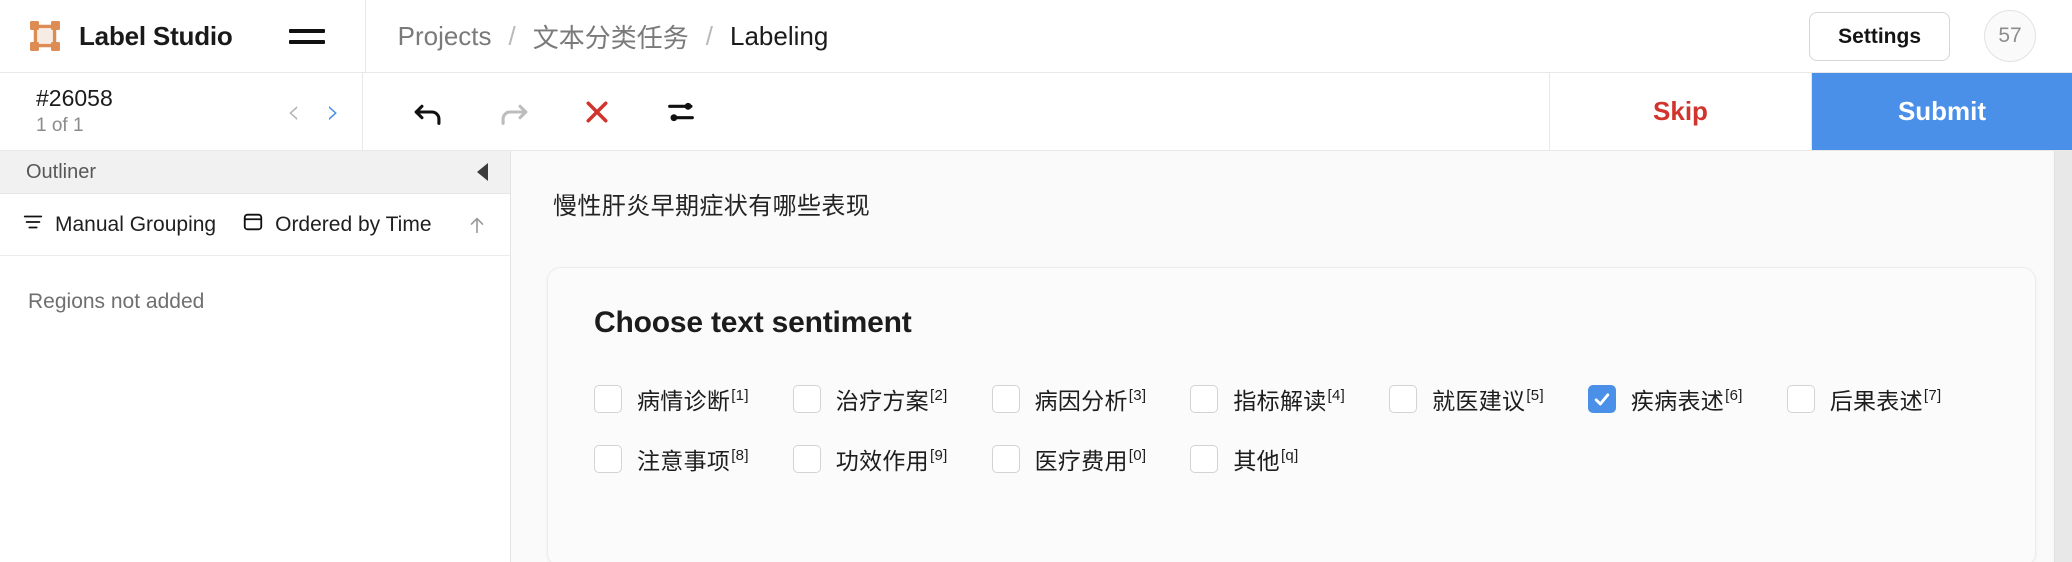 Image resolution: width=2072 pixels, height=562 pixels. I want to click on action-icons, so click(956, 111).